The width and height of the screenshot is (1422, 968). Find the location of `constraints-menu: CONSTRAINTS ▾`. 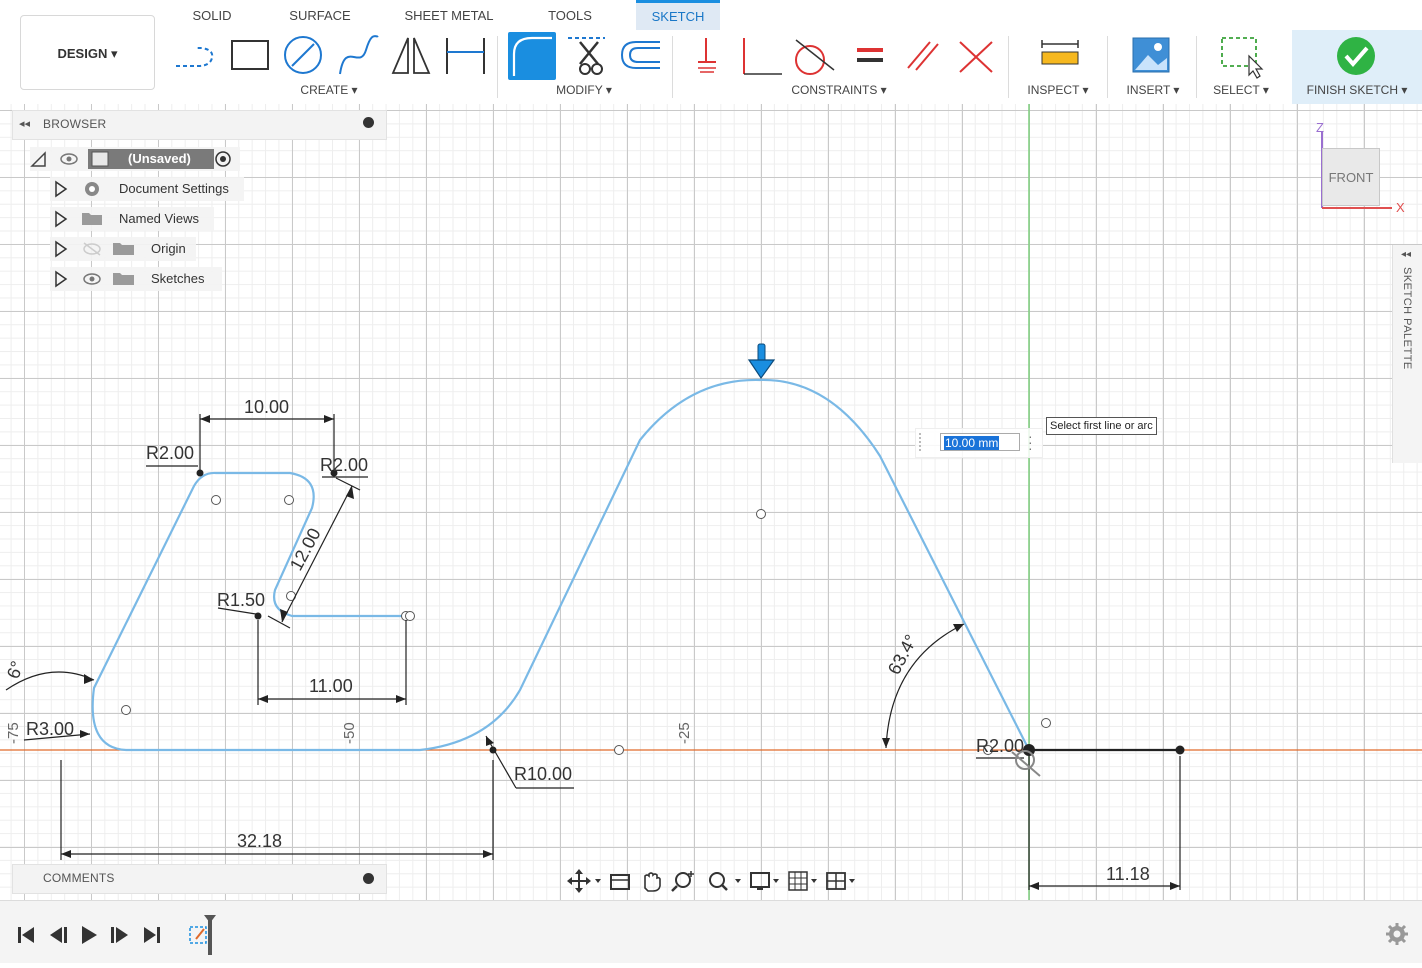

constraints-menu: CONSTRAINTS ▾ is located at coordinates (839, 90).